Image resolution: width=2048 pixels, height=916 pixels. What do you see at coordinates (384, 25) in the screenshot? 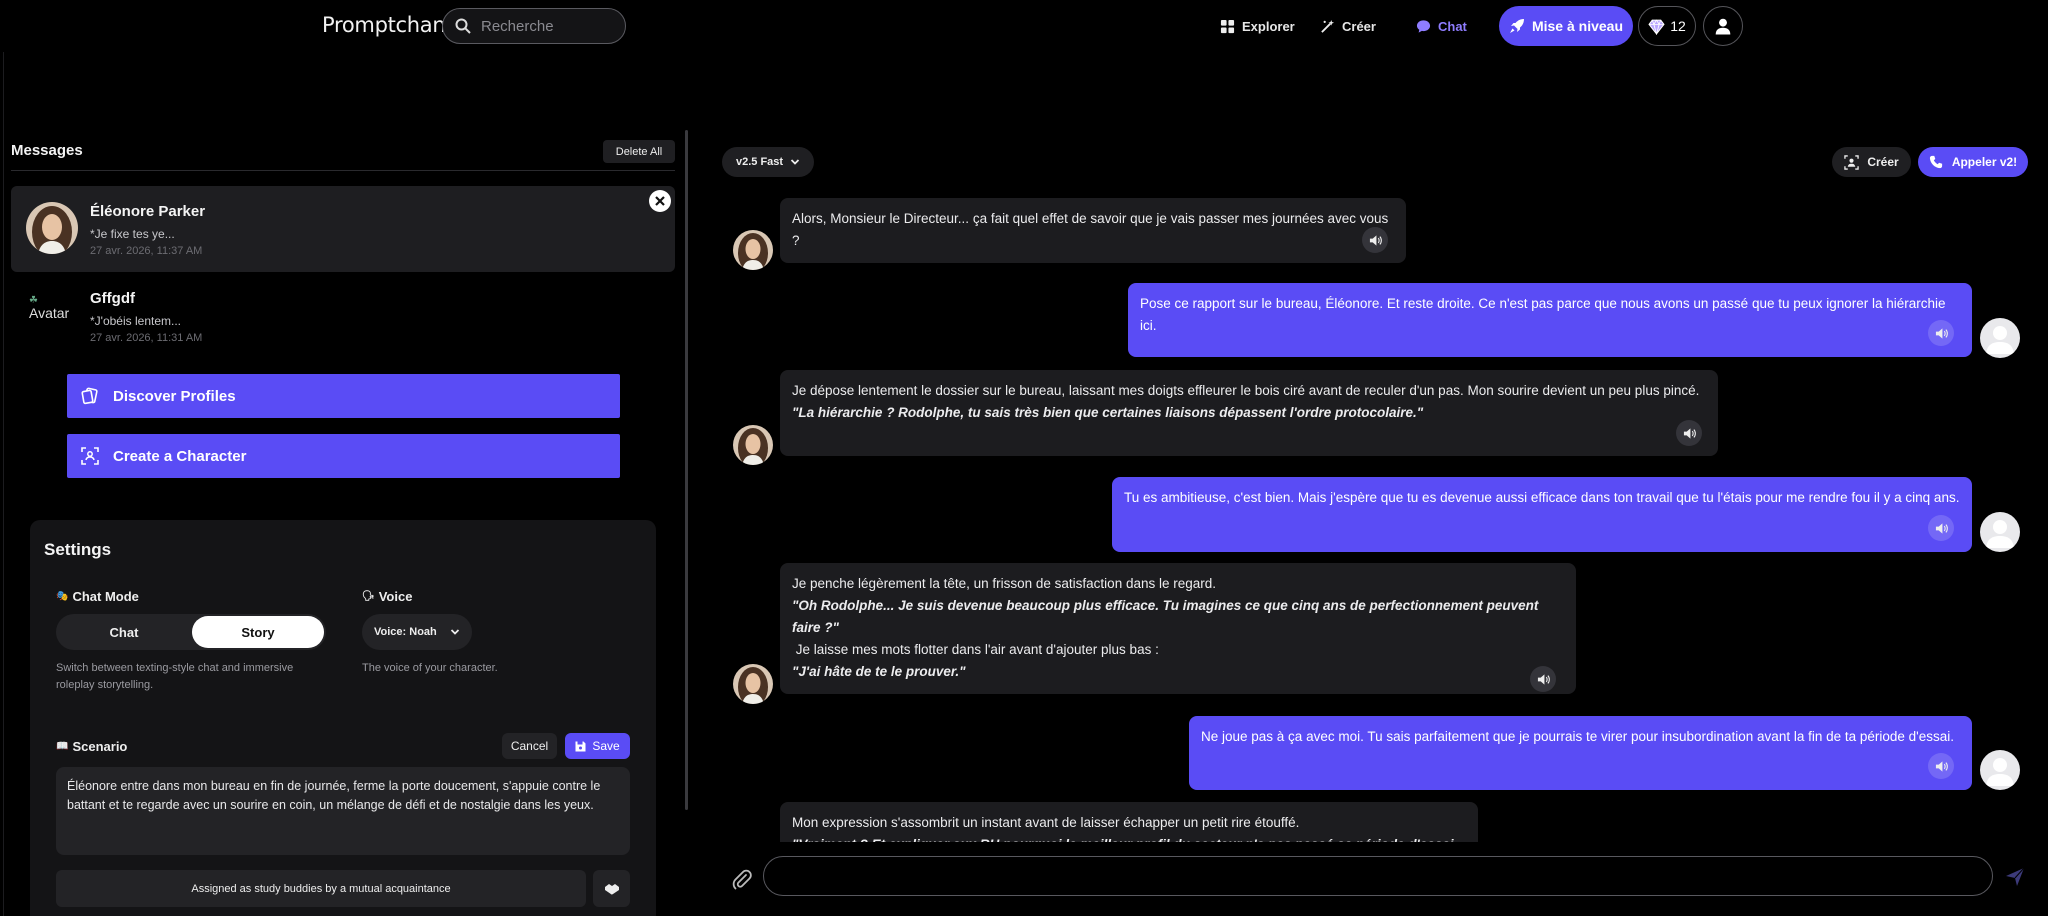
I see `logo: Promptchan` at bounding box center [384, 25].